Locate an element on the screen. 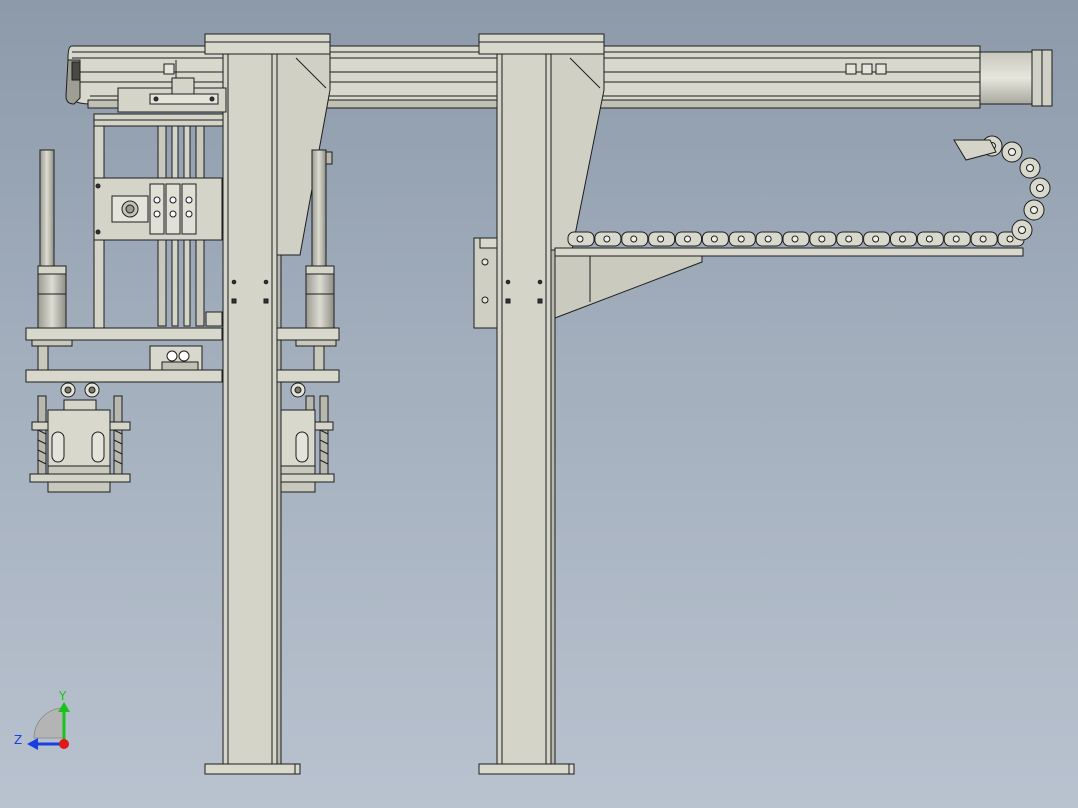 This screenshot has height=808, width=1078. gripper-left is located at coordinates (80, 437).